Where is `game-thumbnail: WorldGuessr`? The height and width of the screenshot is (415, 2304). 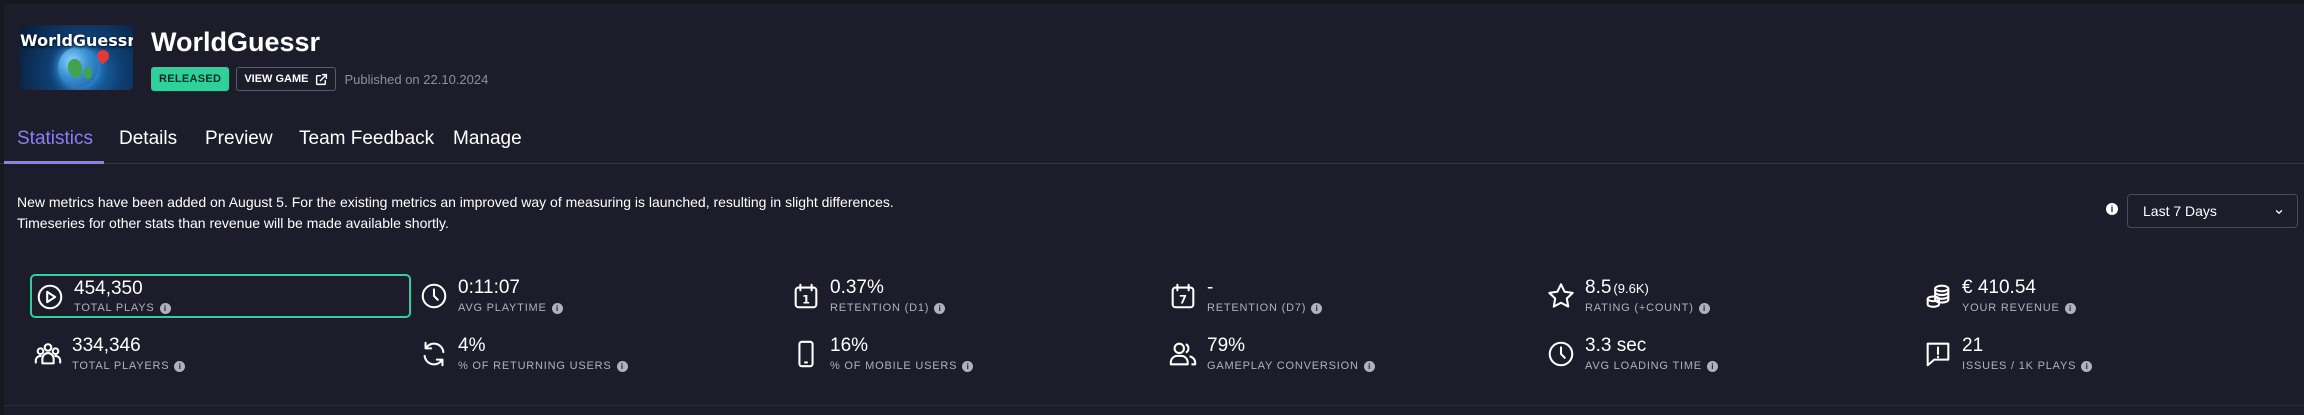
game-thumbnail: WorldGuessr is located at coordinates (76, 57).